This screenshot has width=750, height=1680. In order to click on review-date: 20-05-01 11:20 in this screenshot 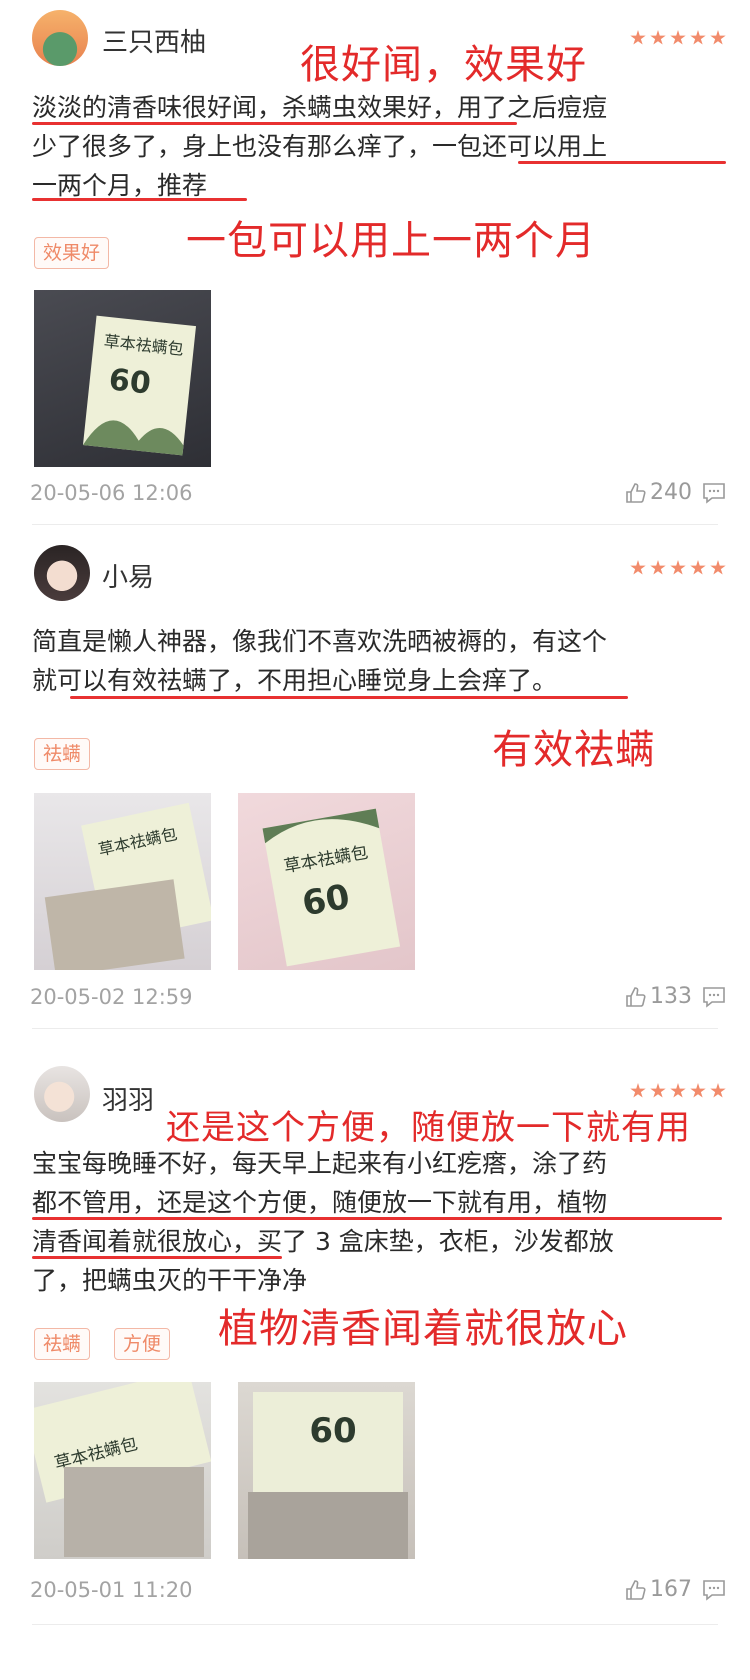, I will do `click(111, 1590)`.